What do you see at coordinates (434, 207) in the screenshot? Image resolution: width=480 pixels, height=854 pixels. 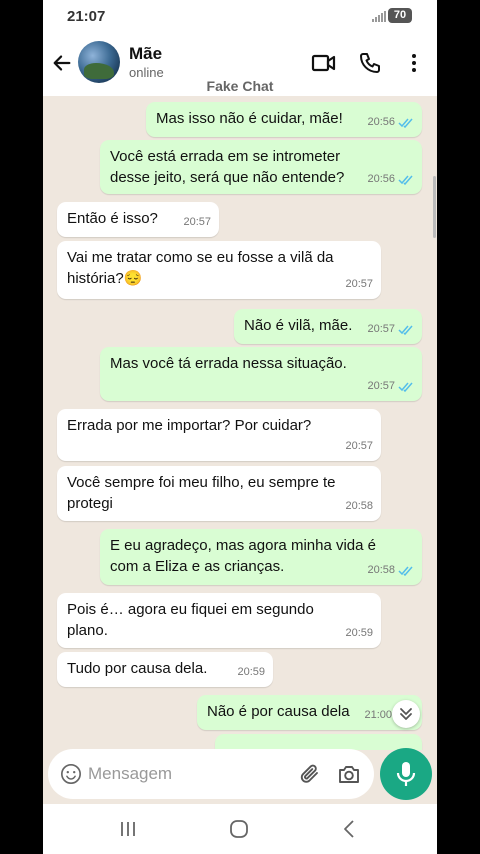 I see `scrollbar` at bounding box center [434, 207].